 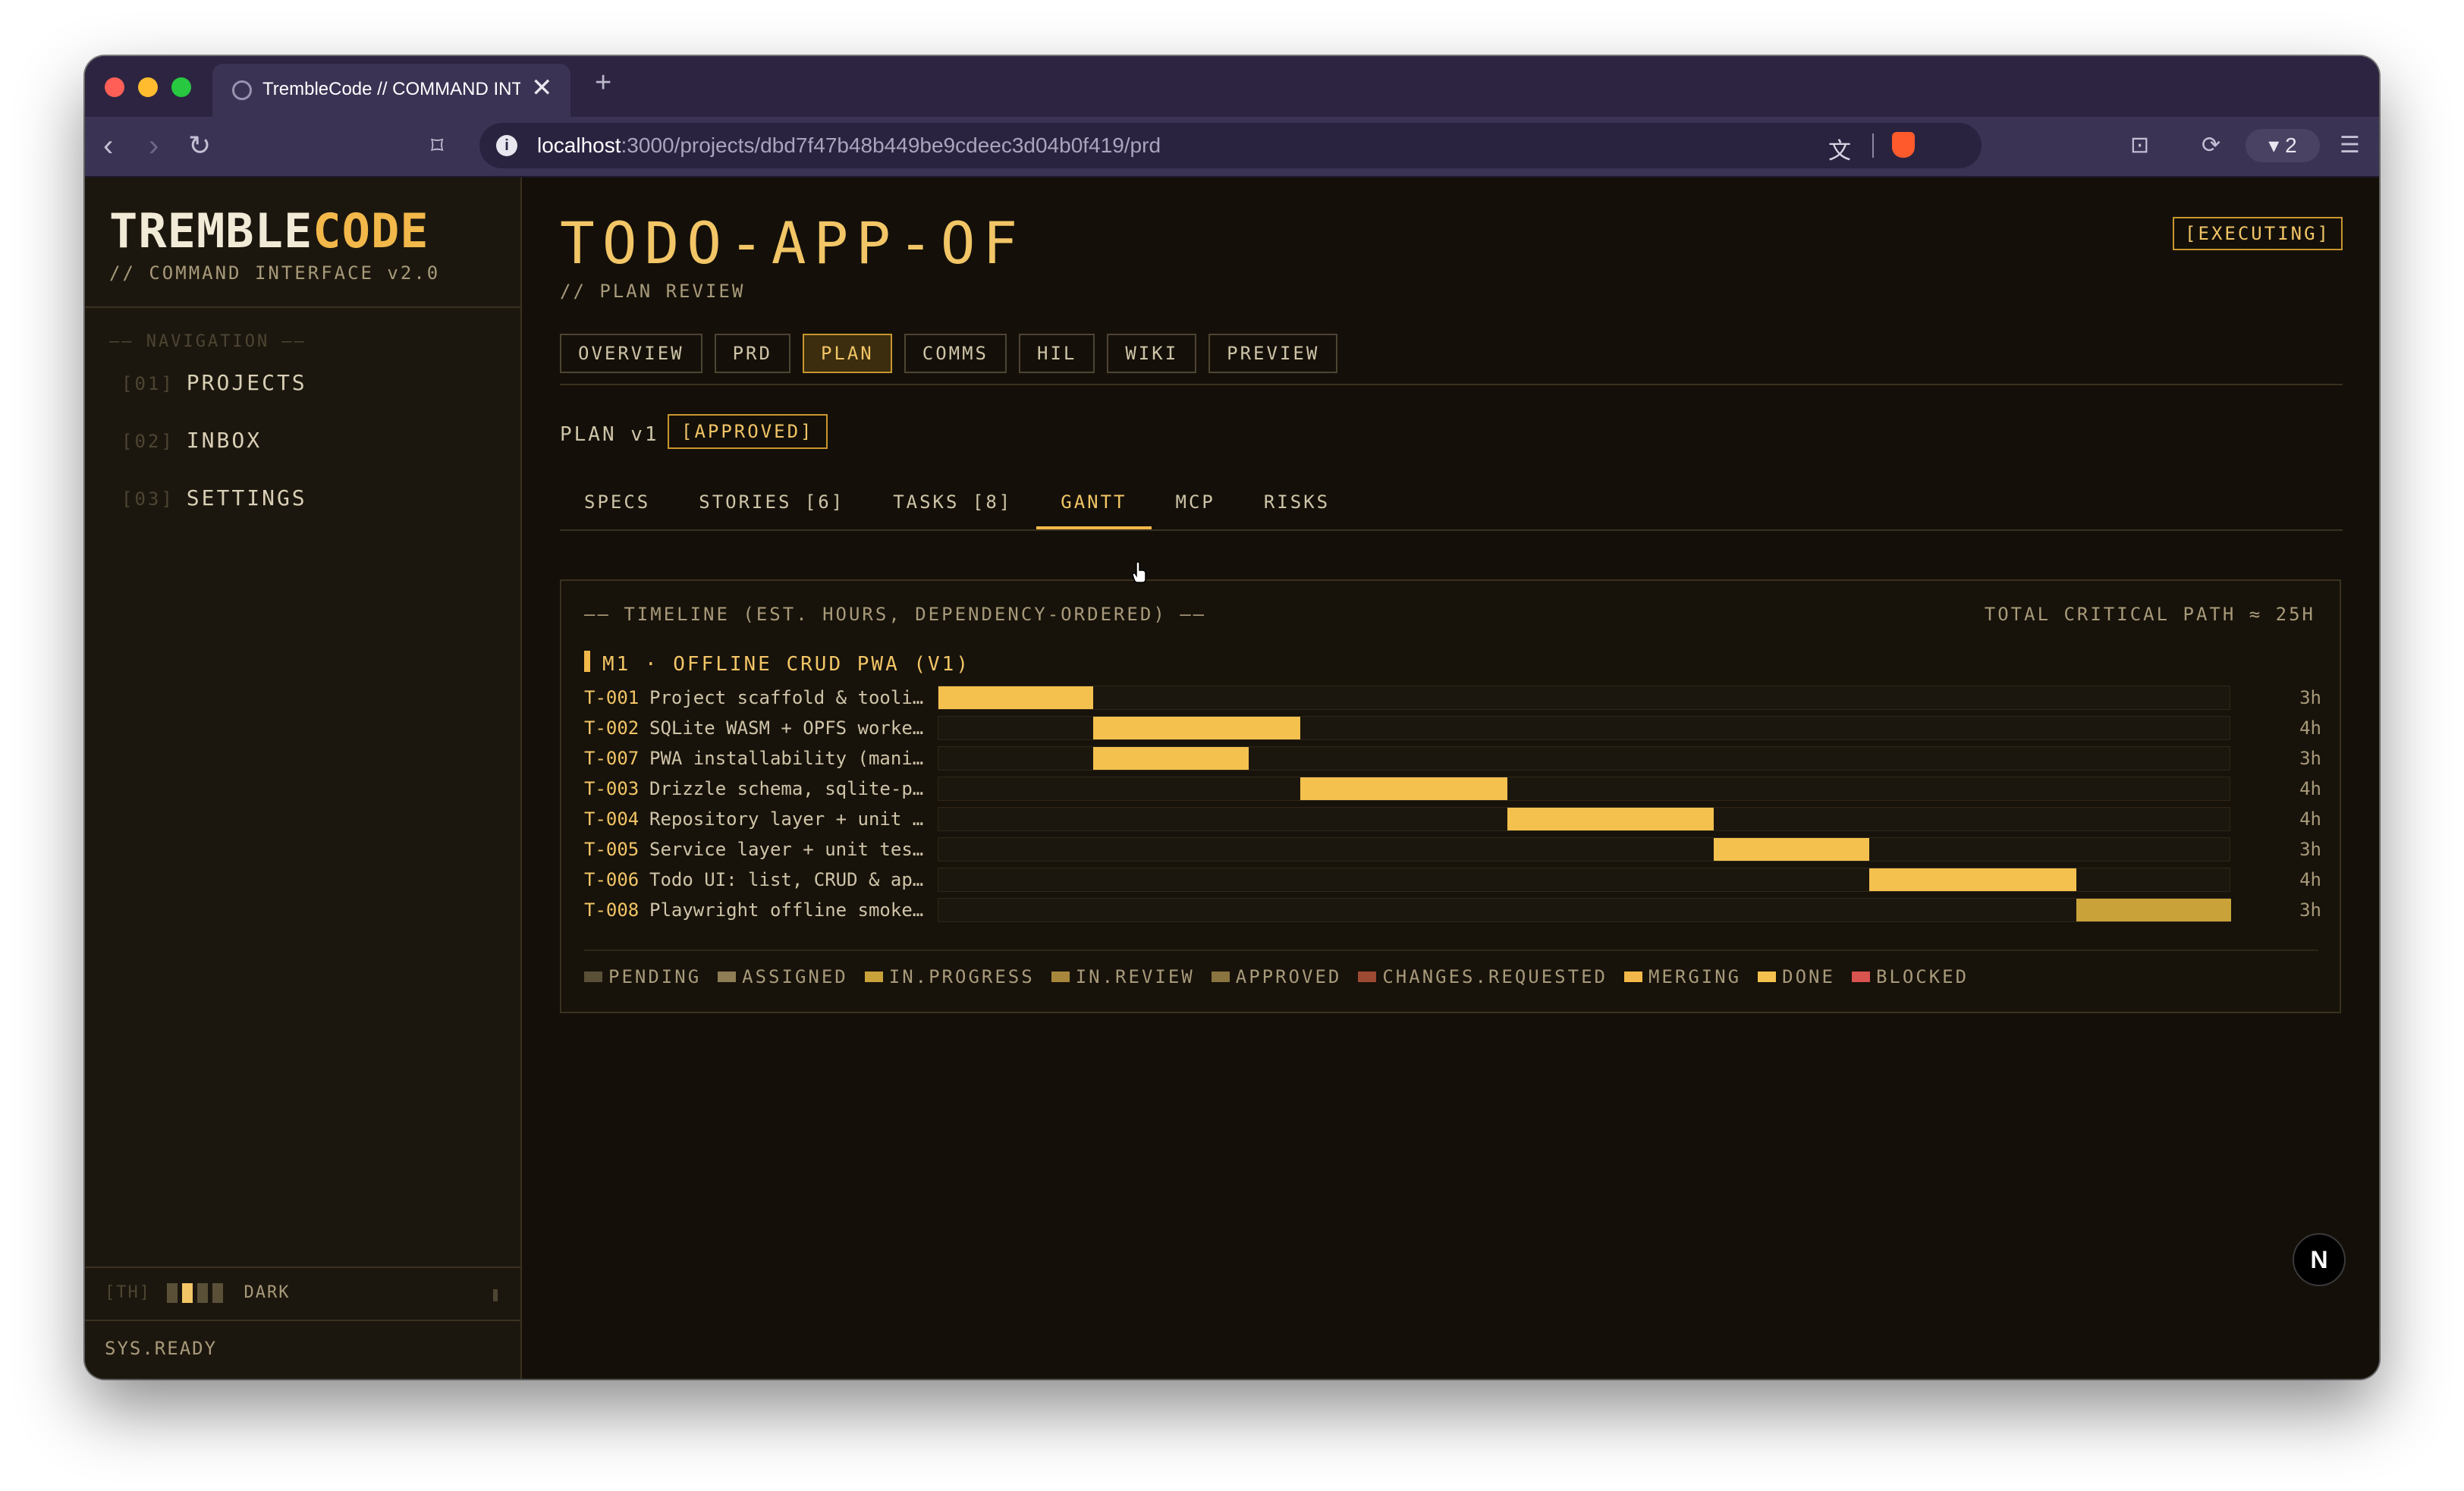 I want to click on dev-tools-badge: N, so click(x=2319, y=1259).